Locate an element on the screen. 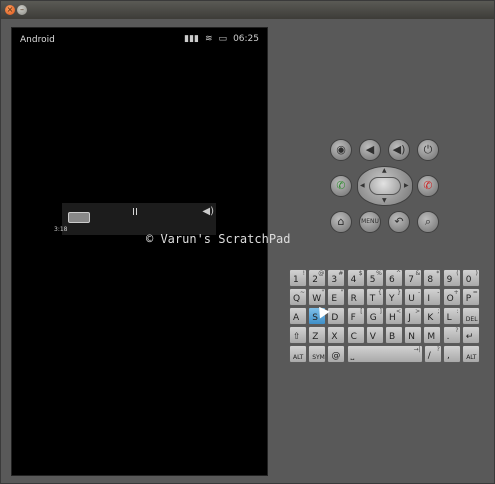 The image size is (495, 484). key-1: 1! is located at coordinates (298, 278).